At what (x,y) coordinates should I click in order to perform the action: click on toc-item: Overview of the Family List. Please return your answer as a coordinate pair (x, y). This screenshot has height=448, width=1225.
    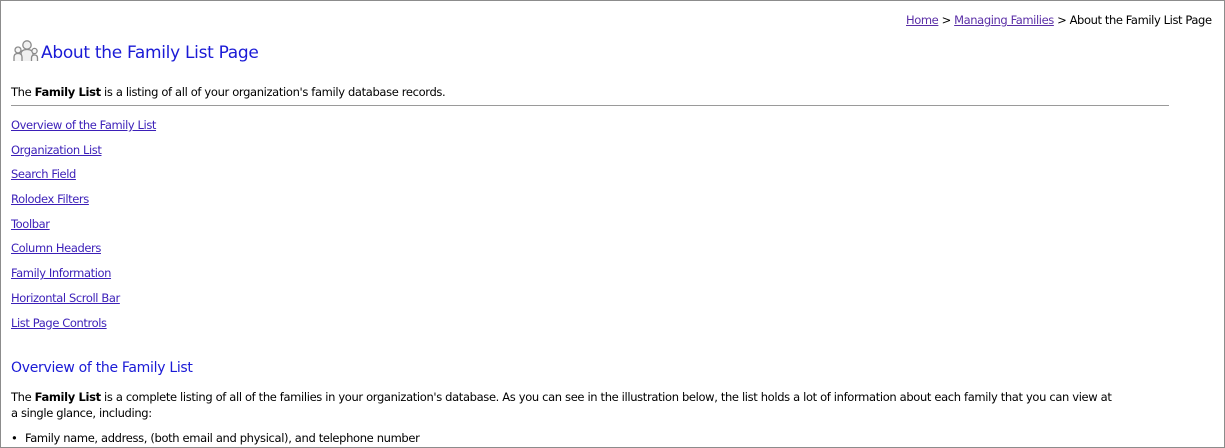
    Looking at the image, I should click on (83, 130).